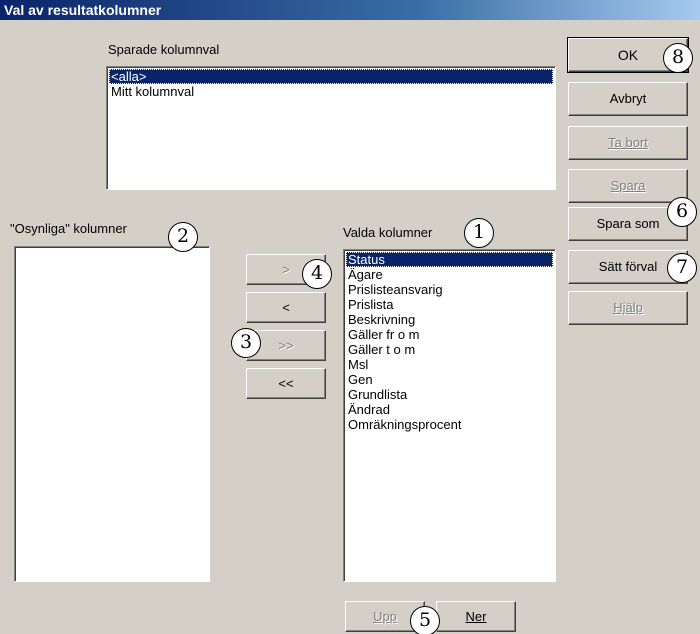 The image size is (700, 634). Describe the element at coordinates (350, 10) in the screenshot. I see `dialog-title-bar: Val av resultatkolumner` at that location.